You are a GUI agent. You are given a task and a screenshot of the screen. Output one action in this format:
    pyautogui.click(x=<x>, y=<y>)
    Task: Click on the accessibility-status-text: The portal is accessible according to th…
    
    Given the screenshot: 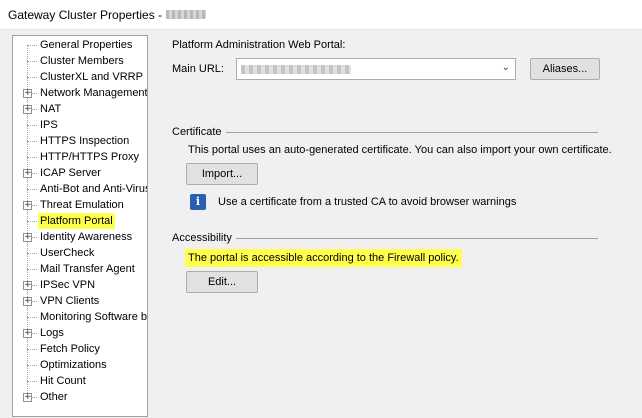 What is the action you would take?
    pyautogui.click(x=323, y=258)
    